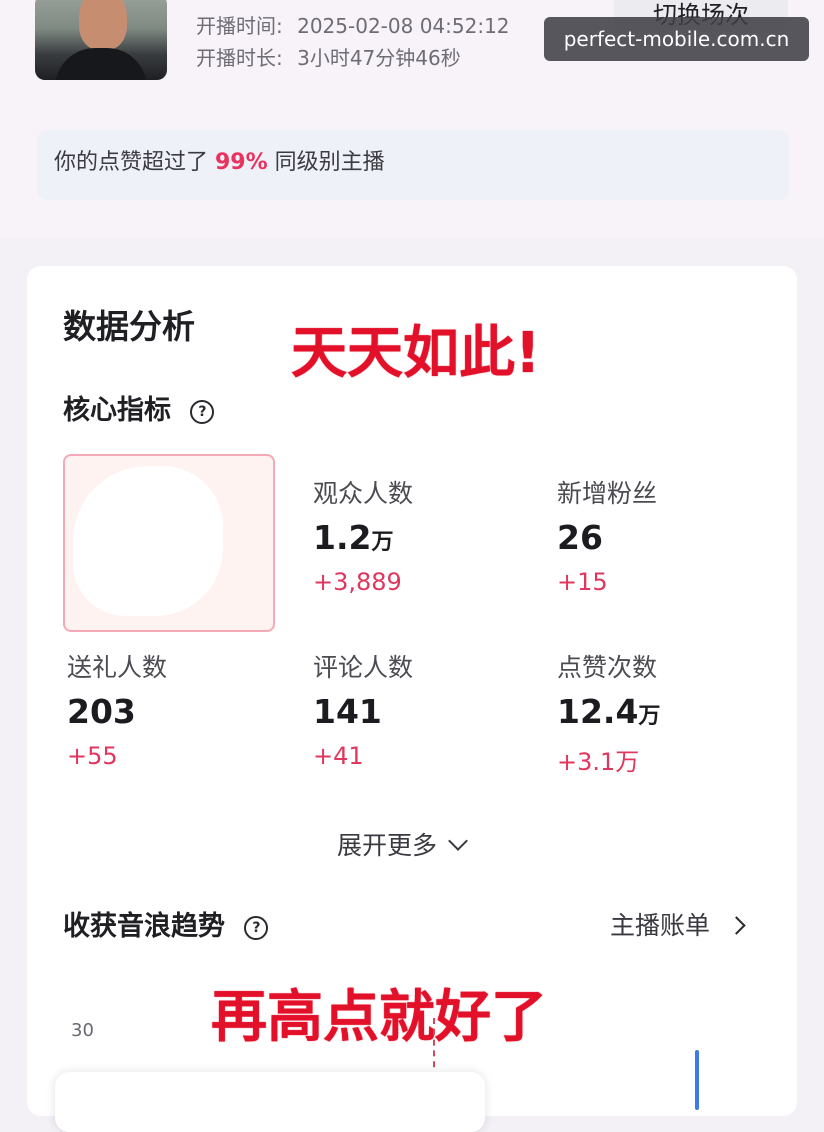 The width and height of the screenshot is (824, 1132). What do you see at coordinates (387, 845) in the screenshot?
I see `expand-more-label: 展开更多` at bounding box center [387, 845].